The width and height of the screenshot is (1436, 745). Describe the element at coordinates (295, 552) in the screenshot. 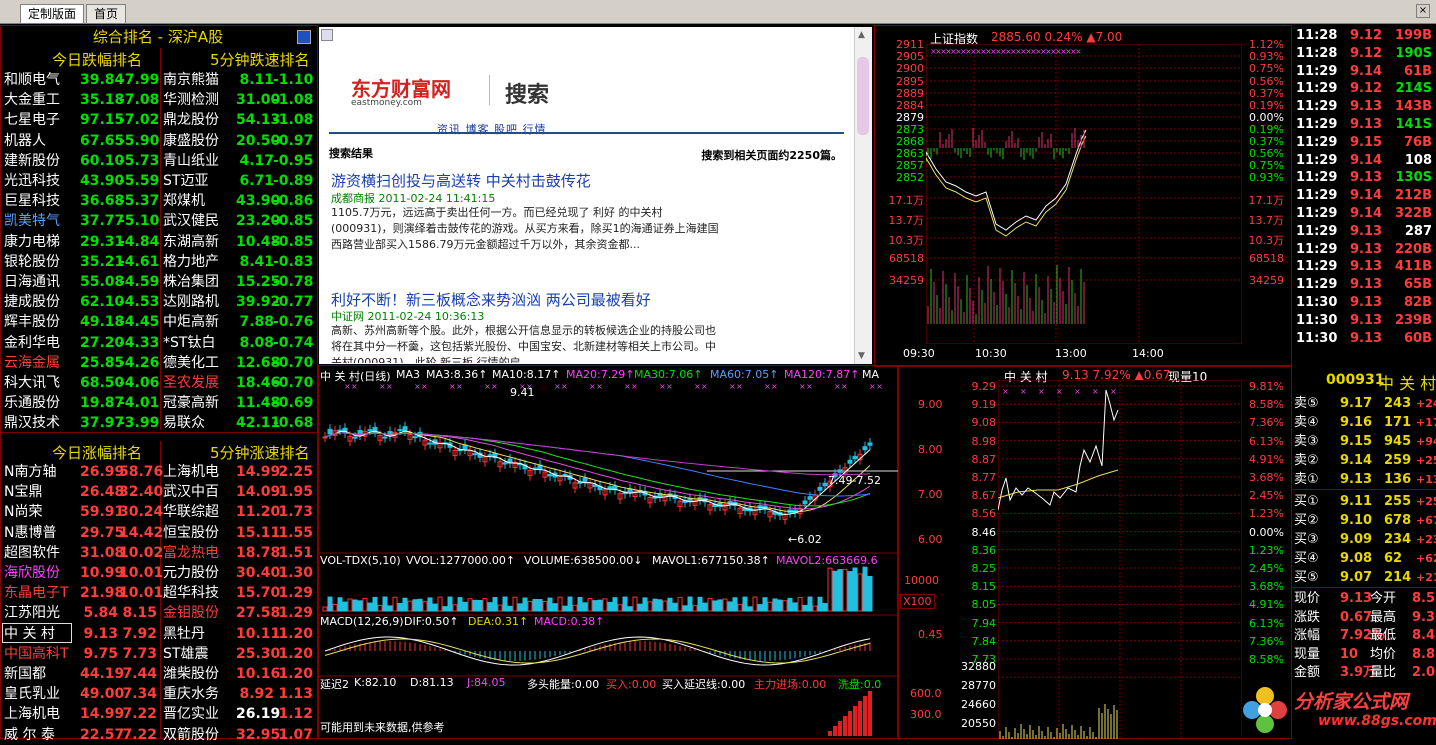

I see `change: 1.51` at that location.